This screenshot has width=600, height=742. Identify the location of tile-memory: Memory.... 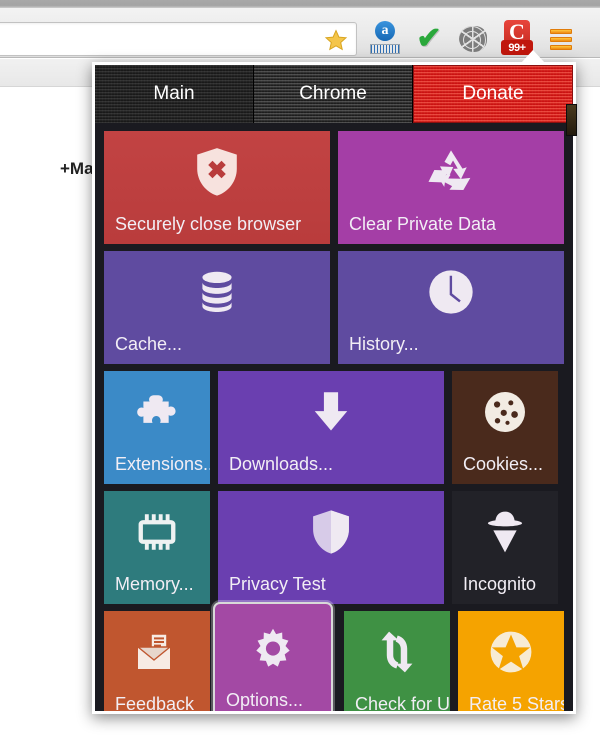
(157, 547).